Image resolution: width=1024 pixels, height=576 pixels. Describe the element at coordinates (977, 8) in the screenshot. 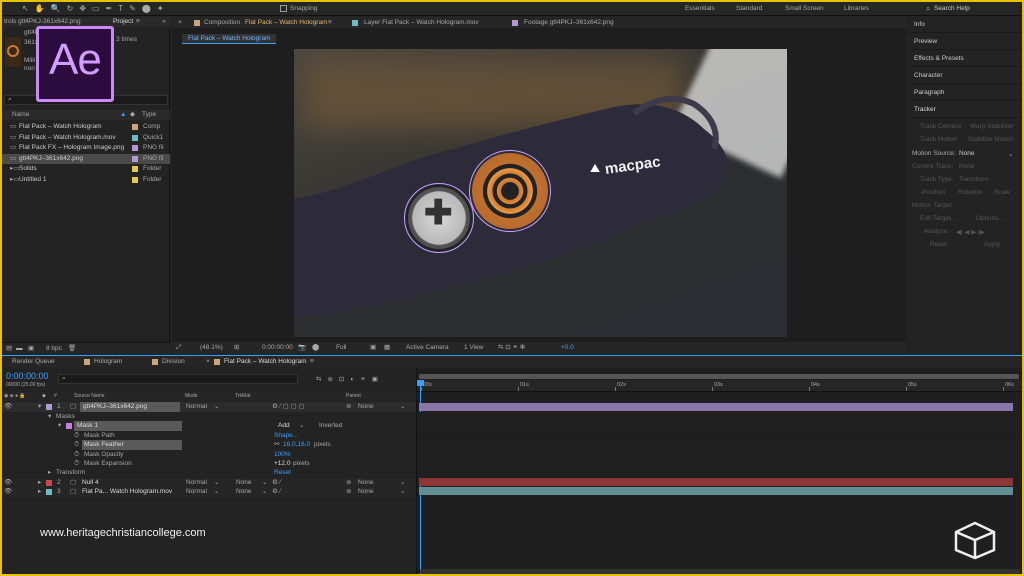

I see `search-help-input: Search Help` at that location.